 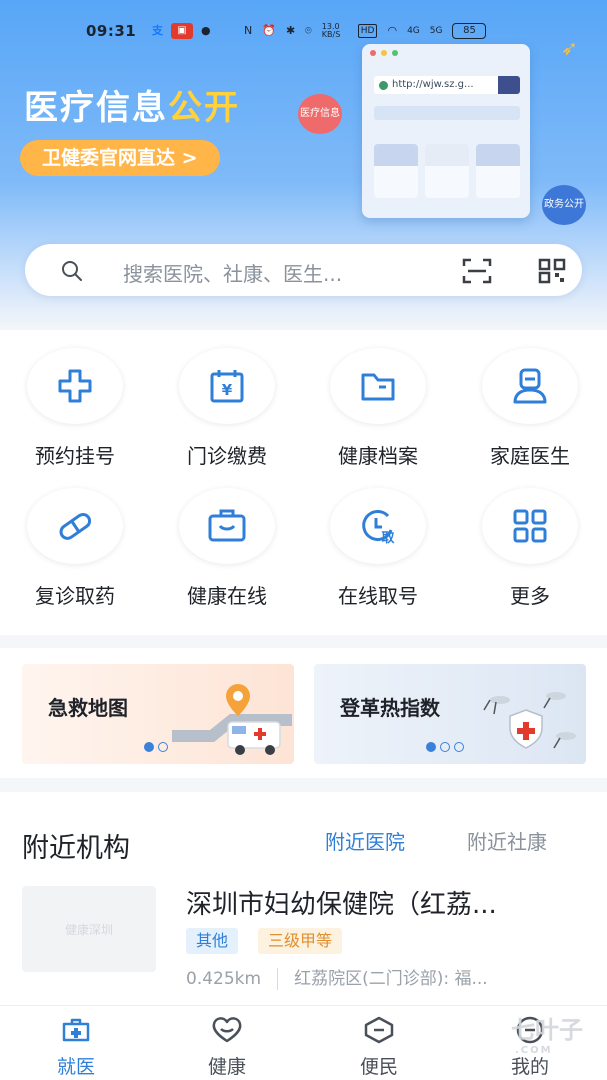 What do you see at coordinates (388, 538) in the screenshot?
I see `svg-text: 取` at bounding box center [388, 538].